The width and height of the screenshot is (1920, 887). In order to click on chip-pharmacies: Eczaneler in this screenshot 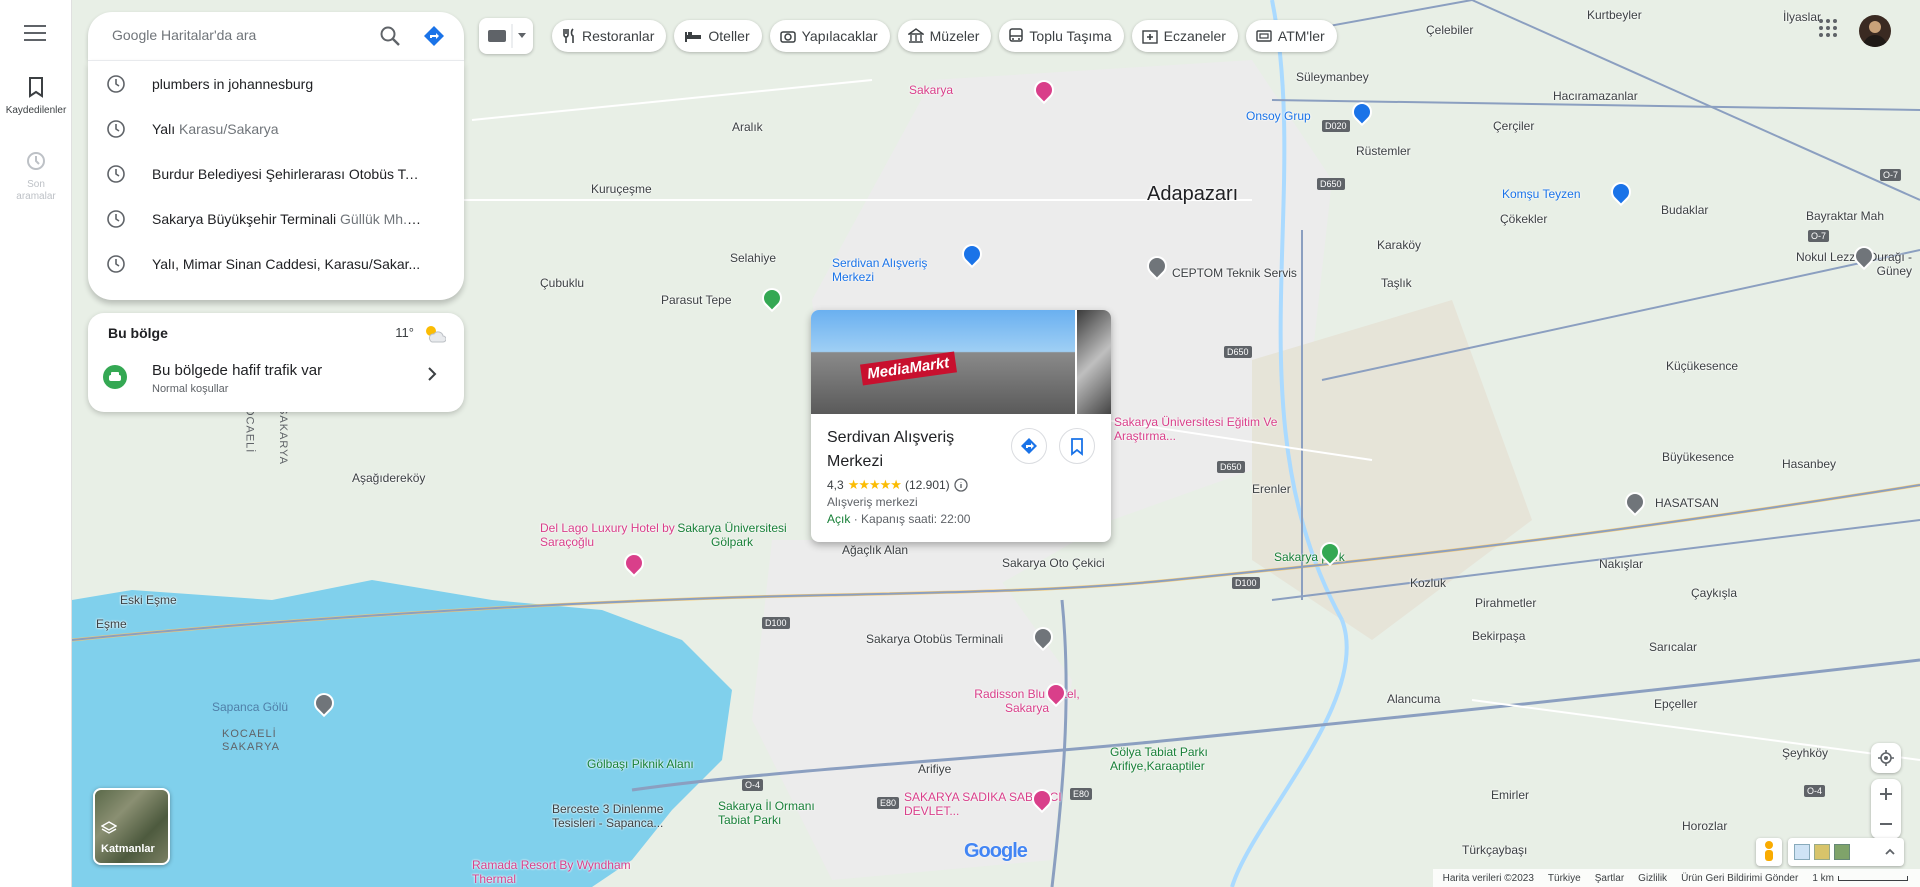, I will do `click(1184, 36)`.